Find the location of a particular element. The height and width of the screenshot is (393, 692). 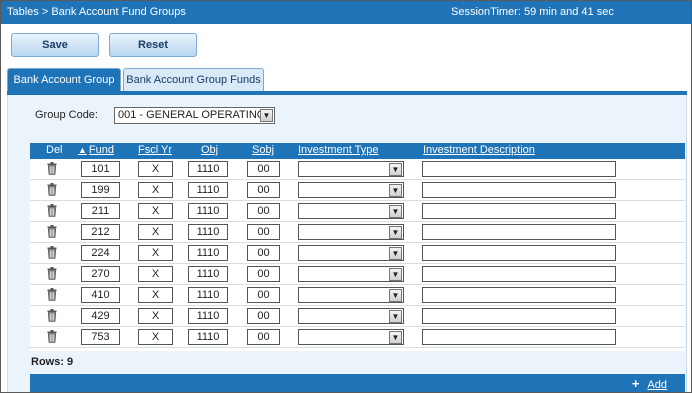

add-row-link: + Add is located at coordinates (649, 383).